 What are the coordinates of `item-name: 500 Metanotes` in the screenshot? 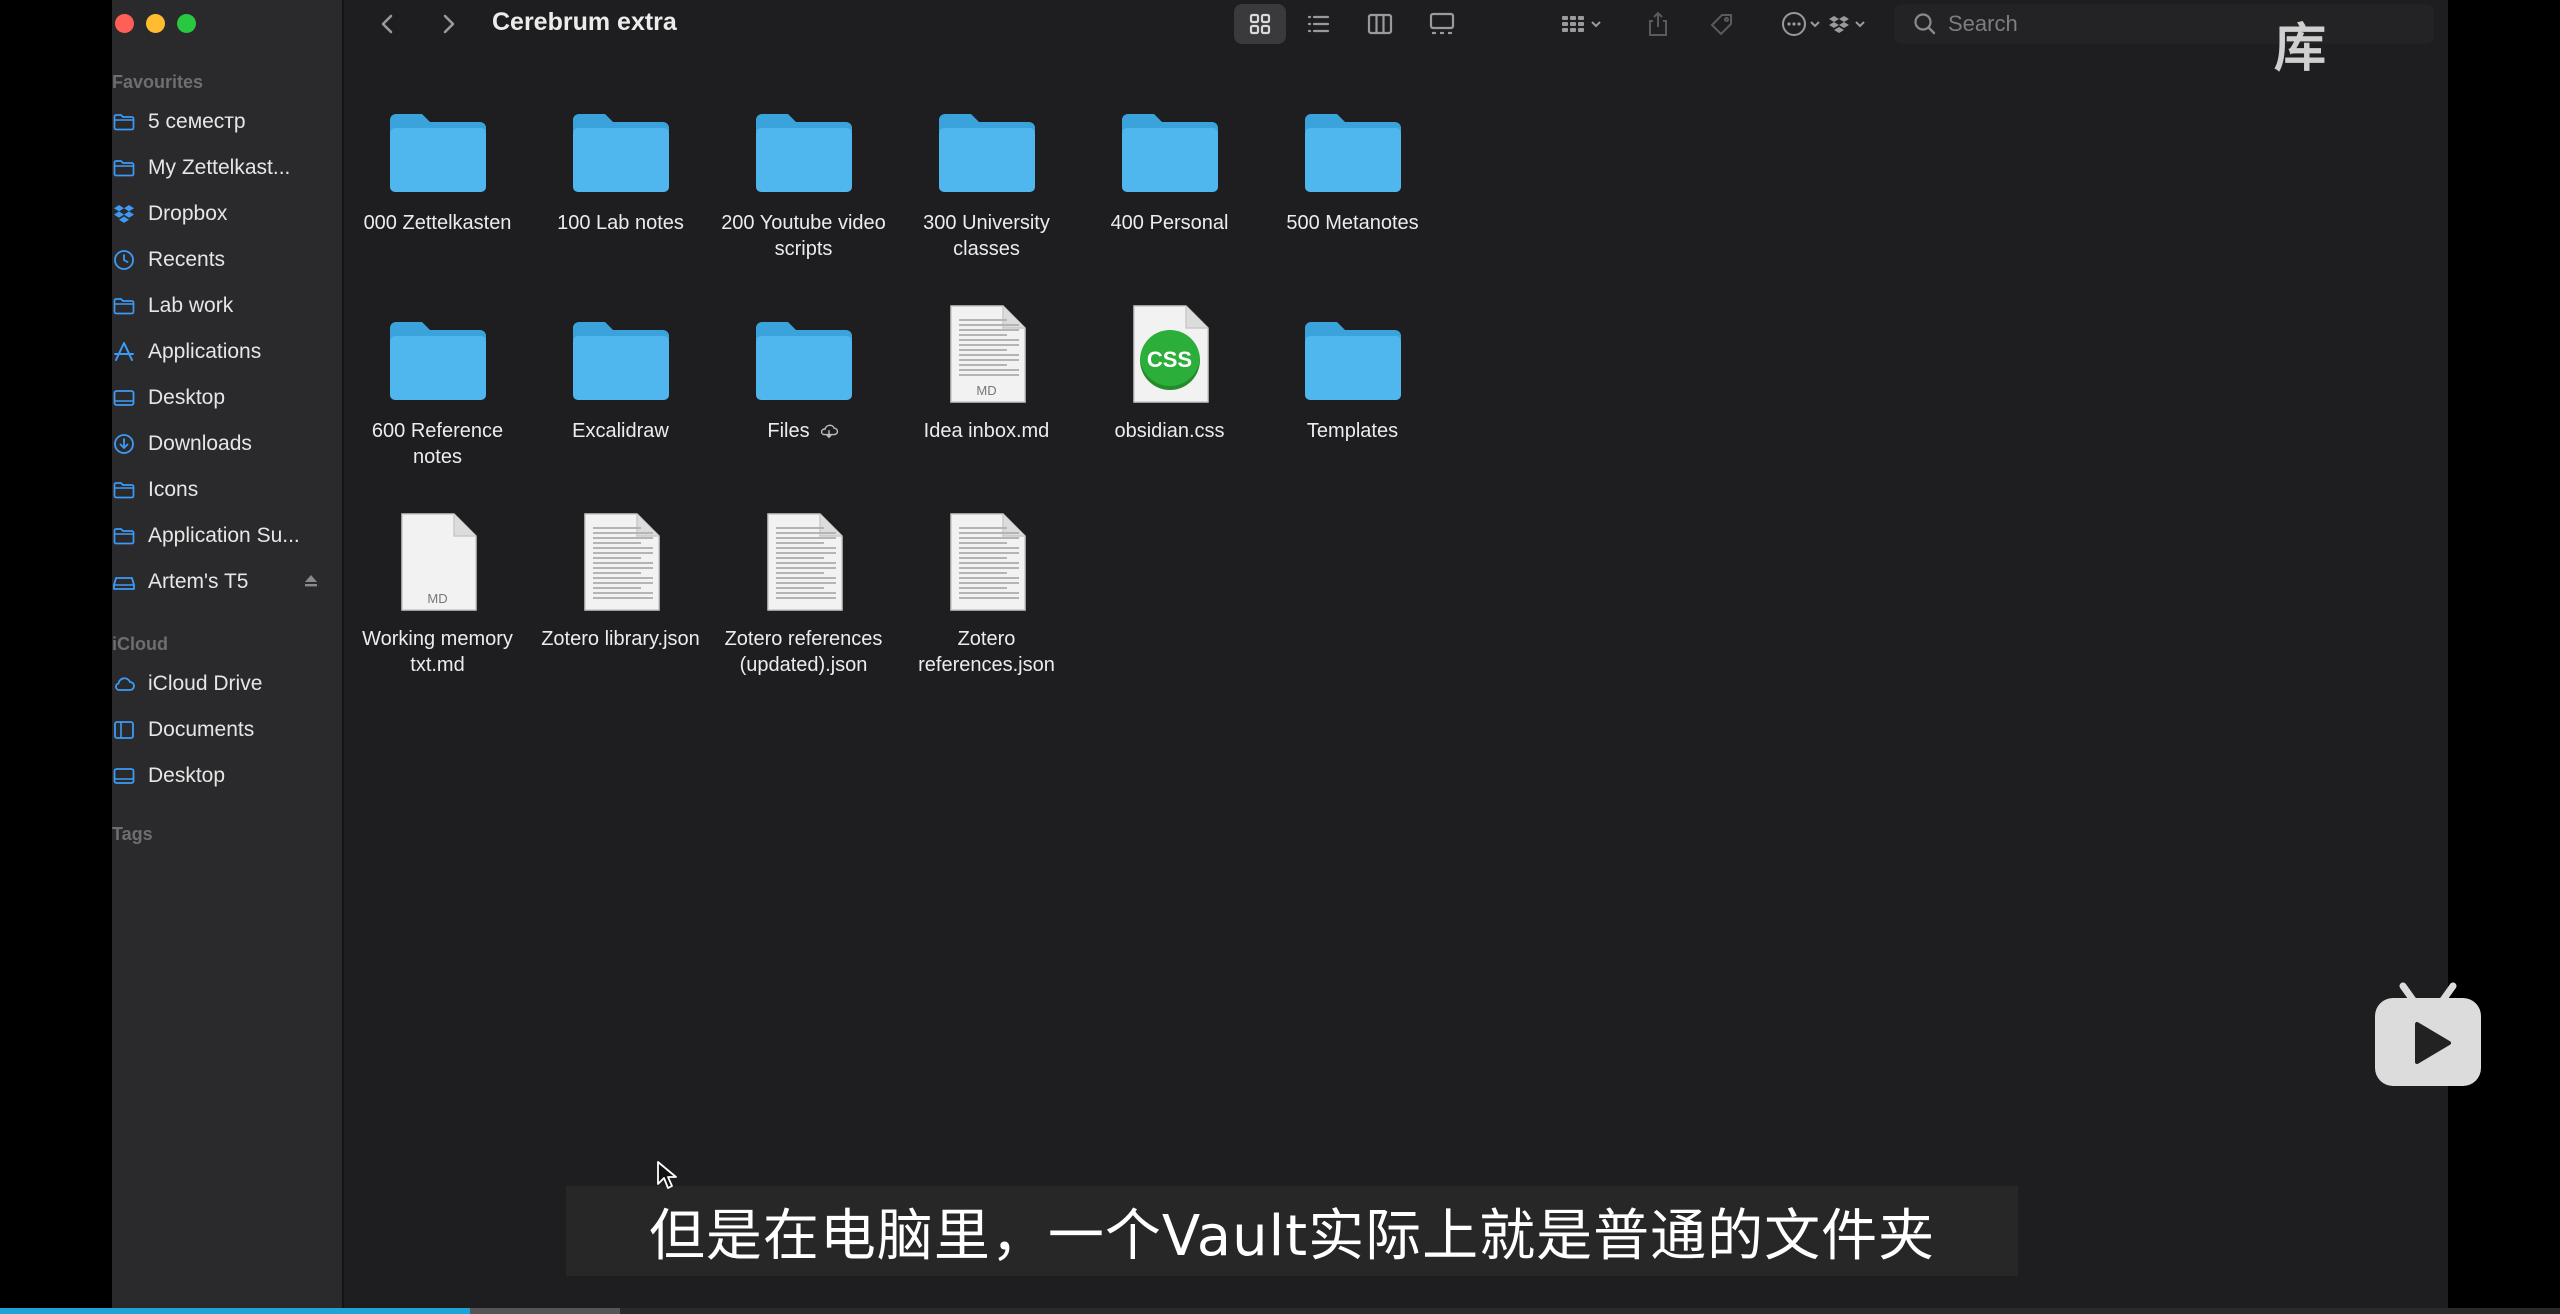 It's located at (1352, 223).